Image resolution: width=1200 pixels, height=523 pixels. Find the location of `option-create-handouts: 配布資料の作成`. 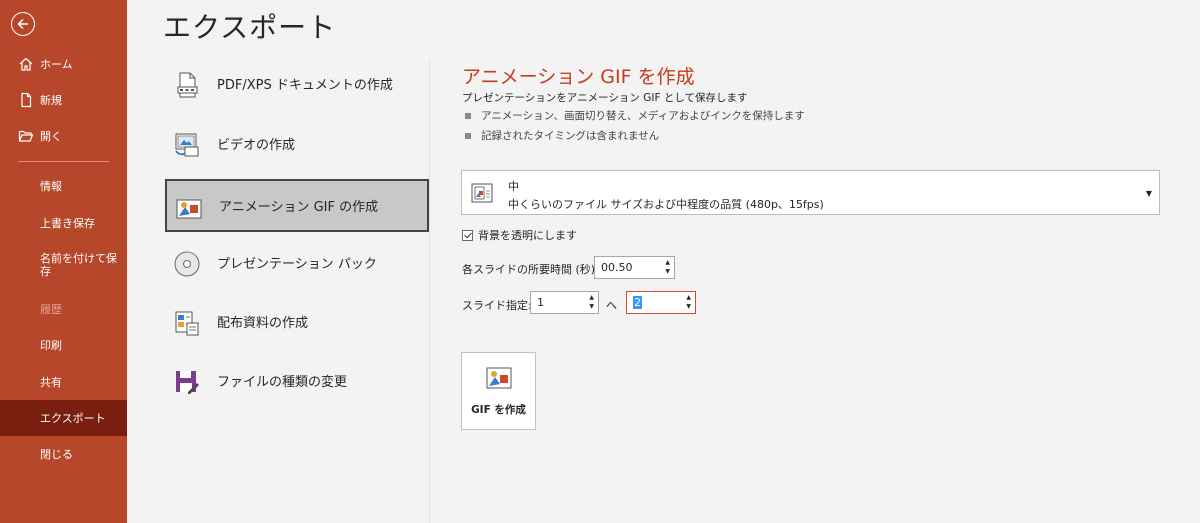

option-create-handouts: 配布資料の作成 is located at coordinates (297, 321).